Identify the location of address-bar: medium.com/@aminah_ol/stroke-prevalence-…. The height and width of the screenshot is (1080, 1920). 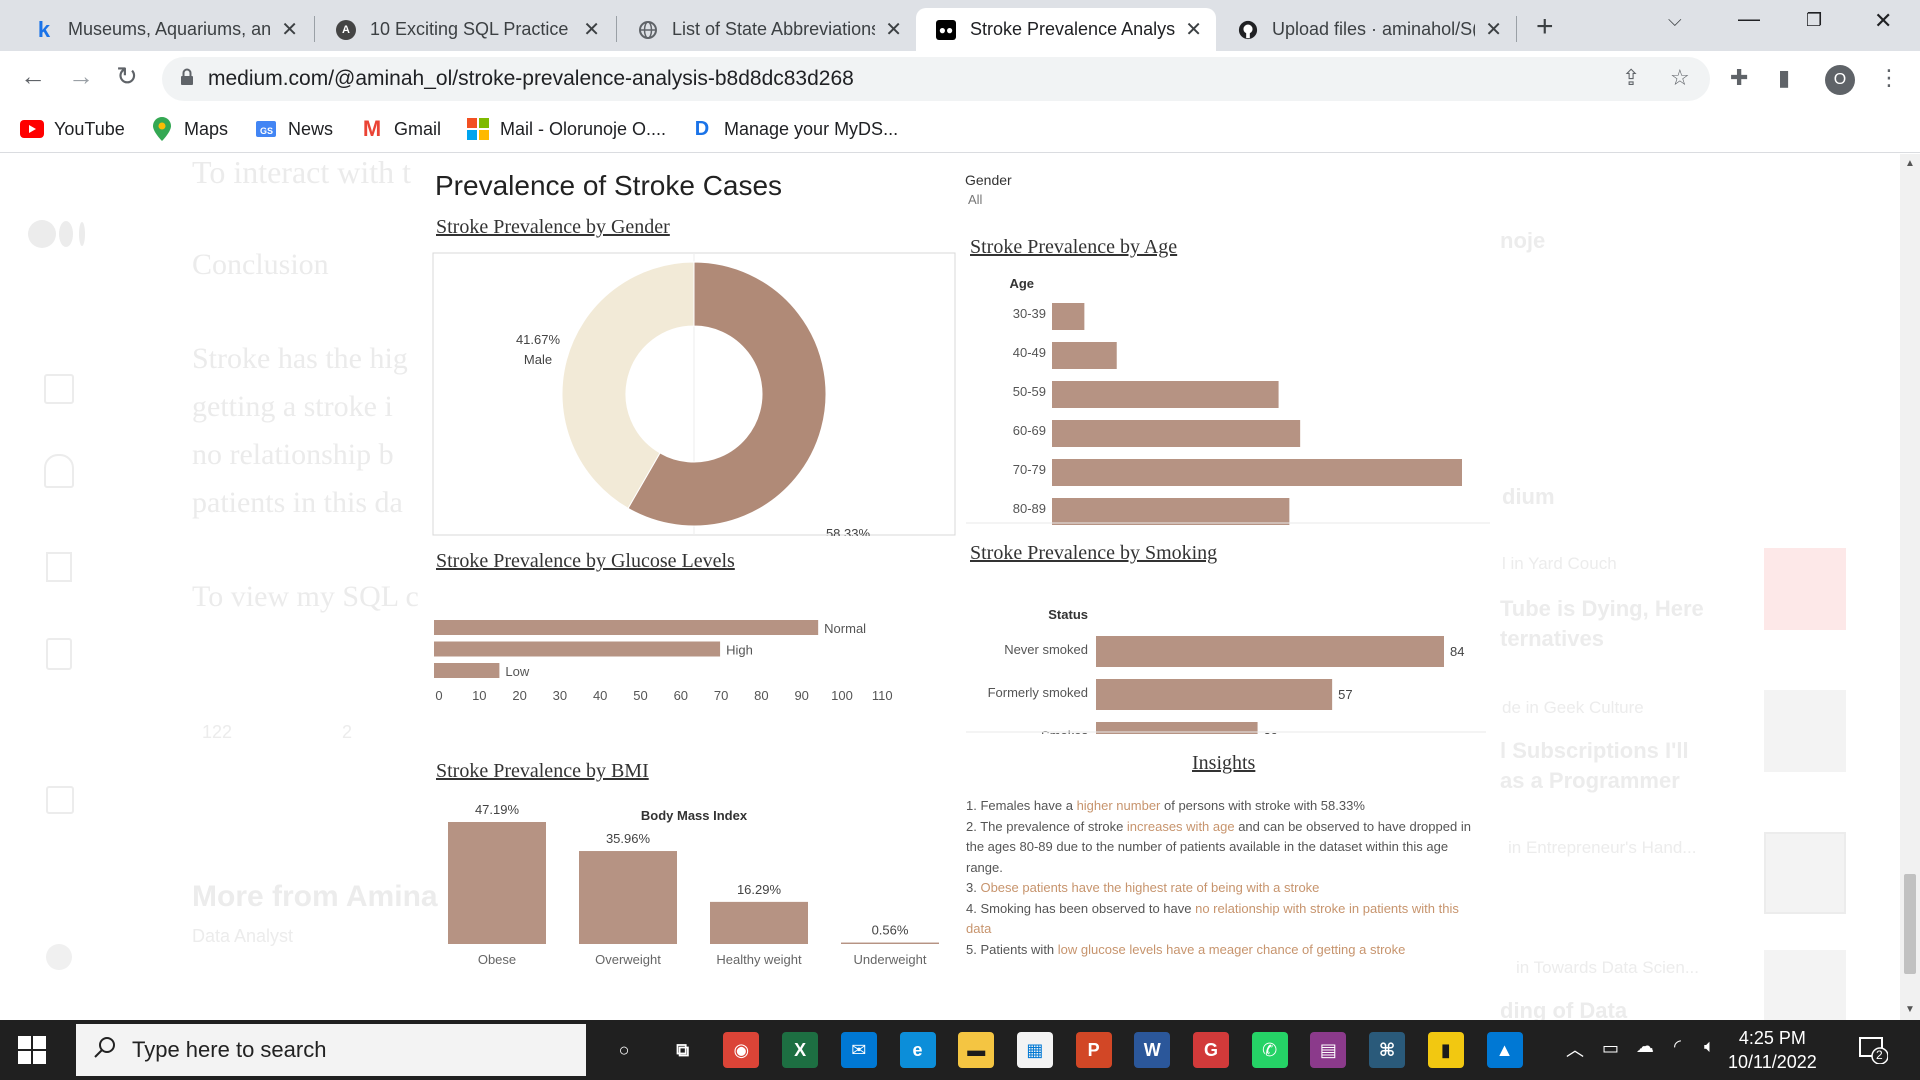
(936, 79).